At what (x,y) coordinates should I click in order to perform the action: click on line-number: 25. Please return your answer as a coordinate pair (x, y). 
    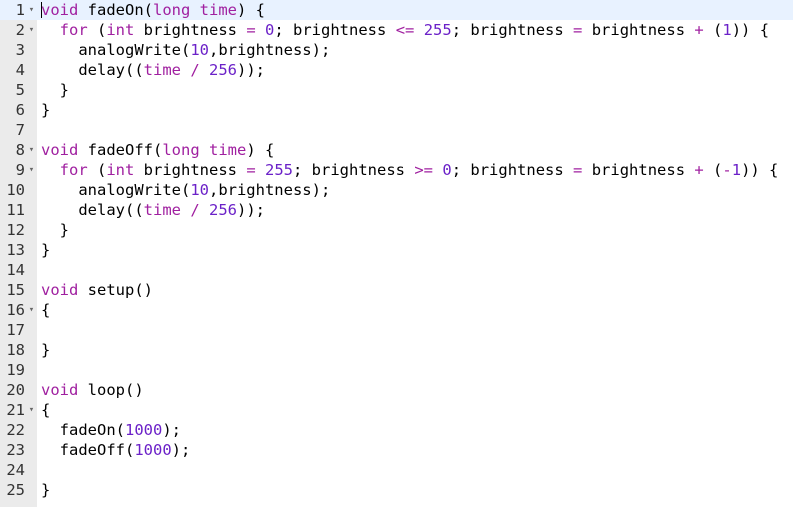
    Looking at the image, I should click on (15, 490).